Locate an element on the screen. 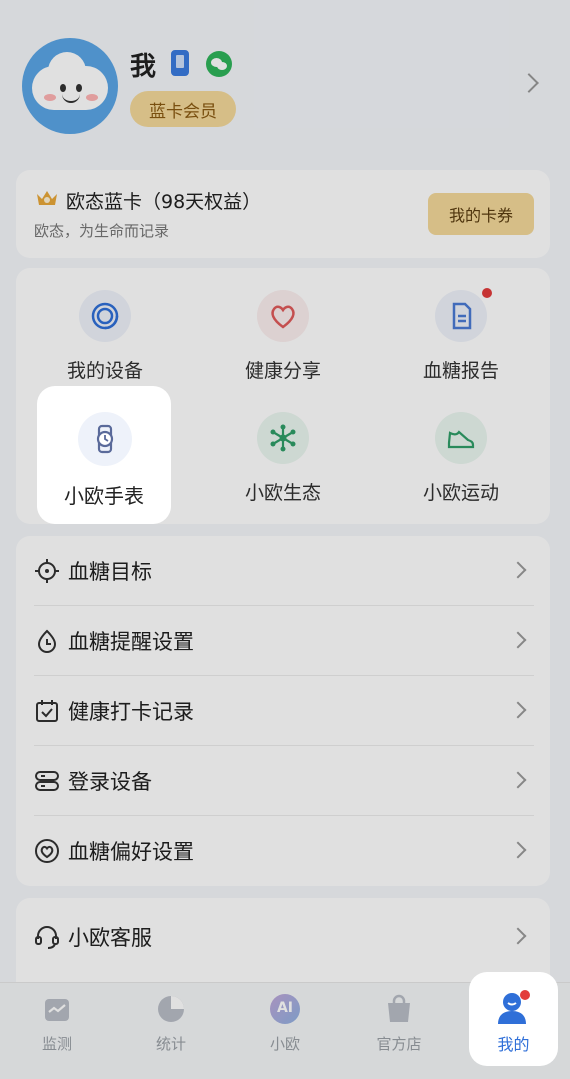 This screenshot has width=570, height=1079. spotlight-watch: 小欧手表 is located at coordinates (104, 455).